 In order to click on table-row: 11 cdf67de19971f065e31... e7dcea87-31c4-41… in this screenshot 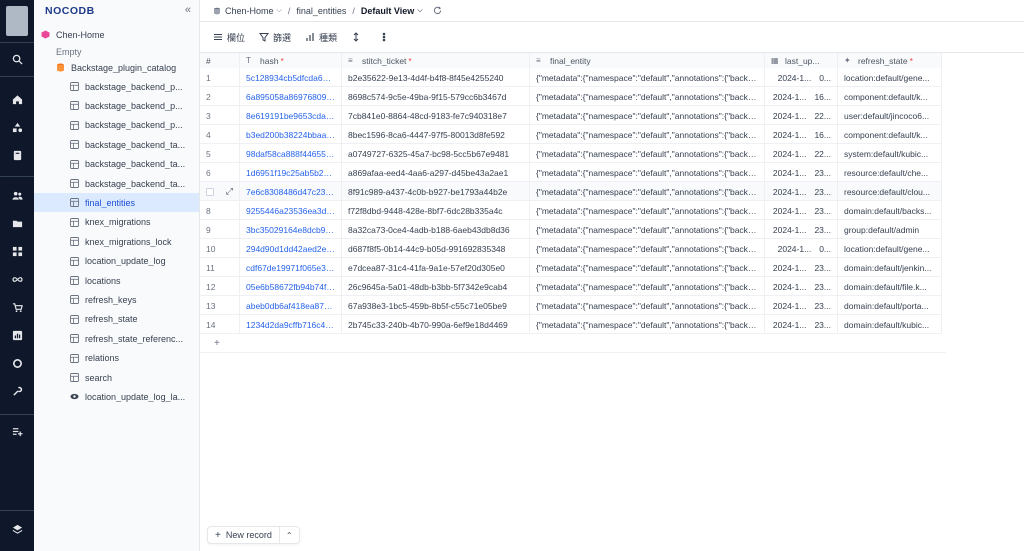, I will do `click(571, 267)`.